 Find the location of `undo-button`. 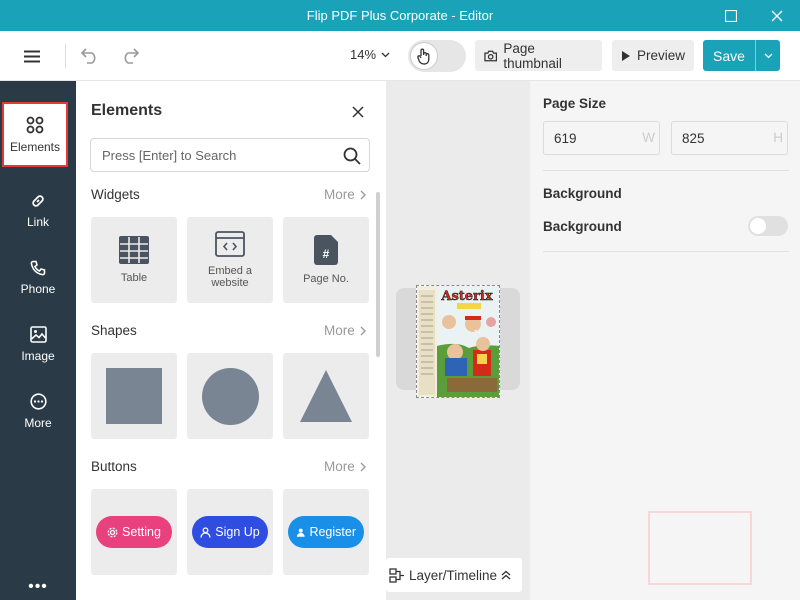

undo-button is located at coordinates (90, 56).